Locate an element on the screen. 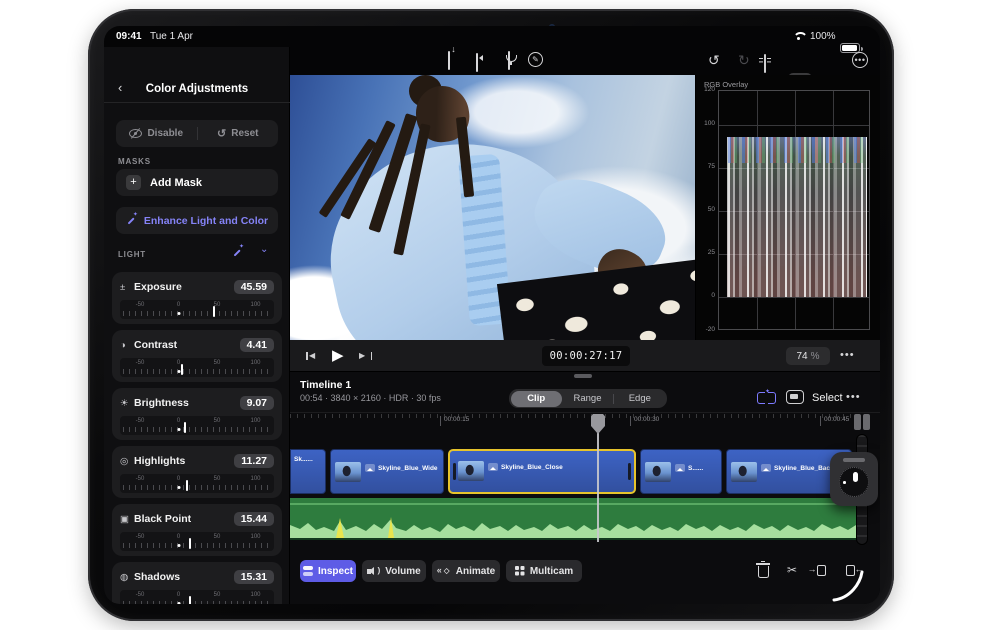 Image resolution: width=982 pixels, height=630 pixels. reset-button: ↺ Reset is located at coordinates (238, 133).